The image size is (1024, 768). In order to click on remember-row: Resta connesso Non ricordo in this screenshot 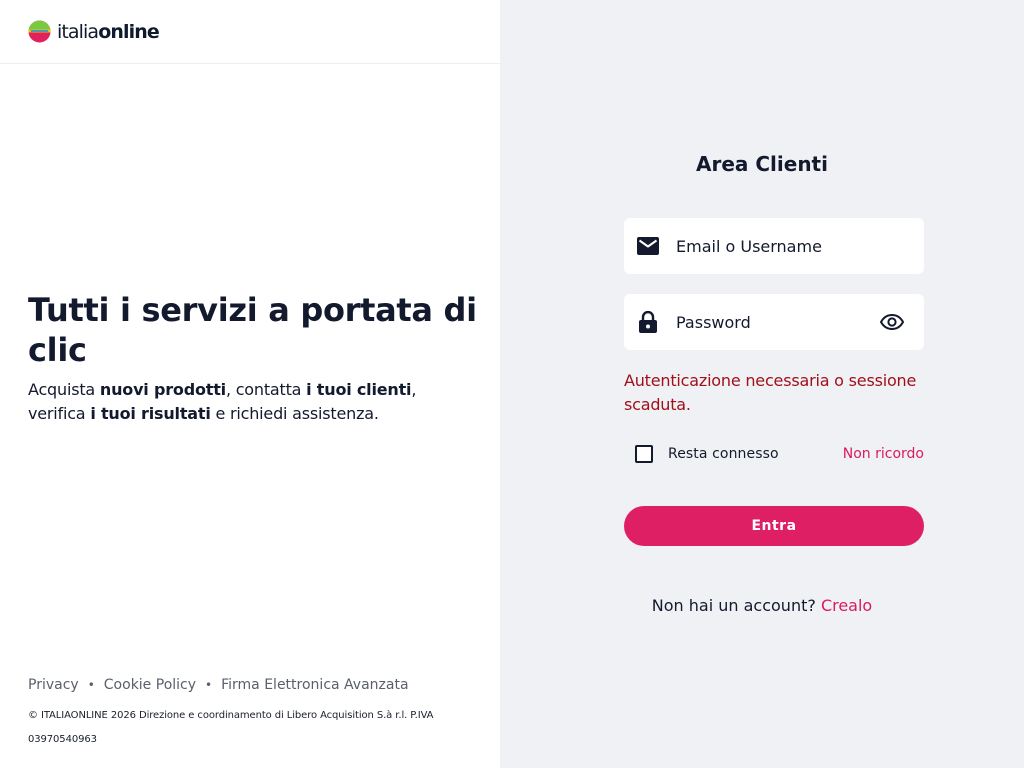, I will do `click(774, 454)`.